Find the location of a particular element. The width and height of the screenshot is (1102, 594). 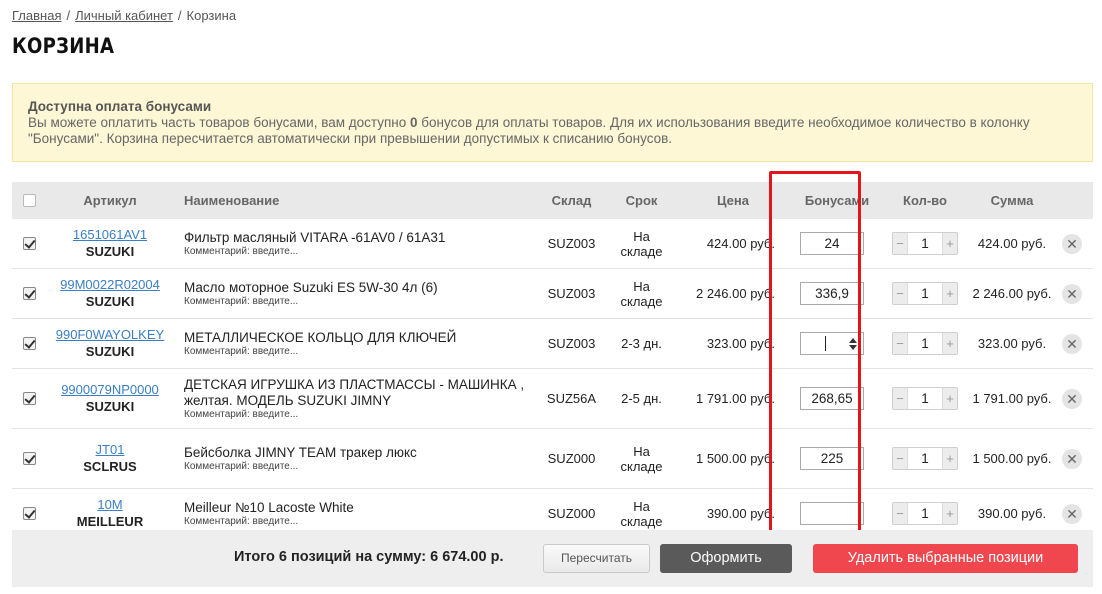

header-bonus: Бонусами is located at coordinates (837, 200).